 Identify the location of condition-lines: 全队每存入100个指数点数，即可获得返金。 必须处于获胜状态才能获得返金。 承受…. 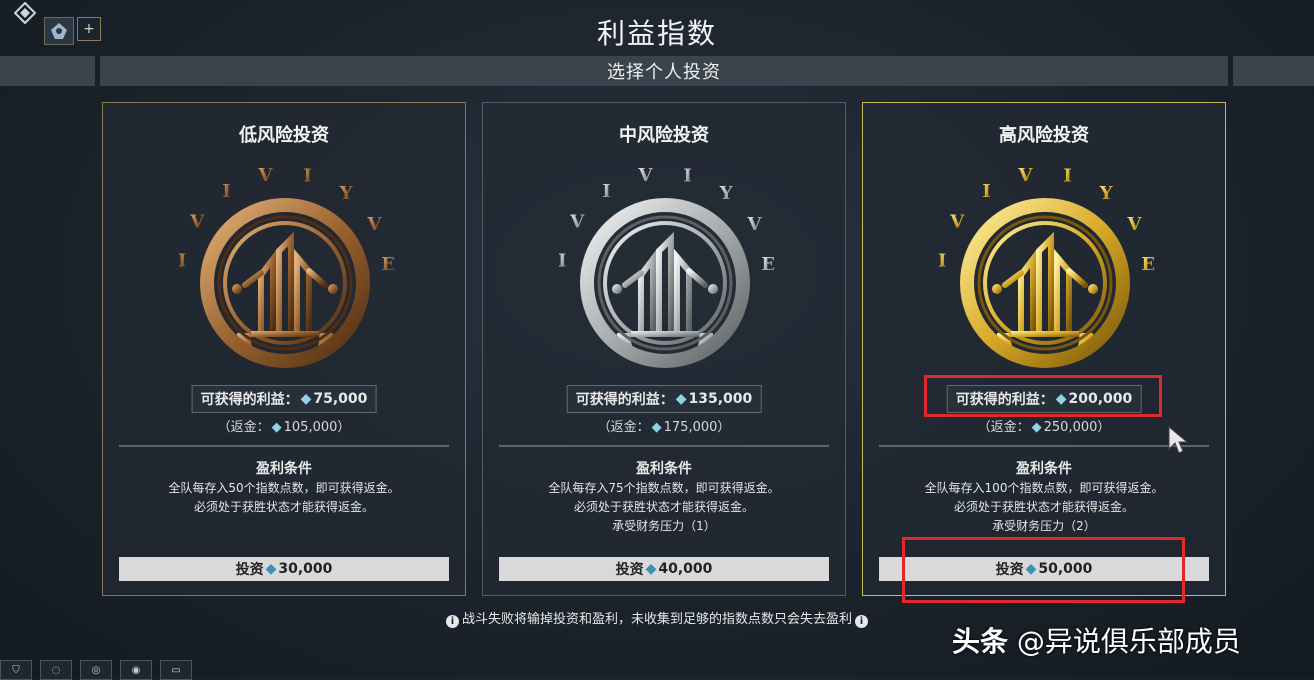
(1044, 507).